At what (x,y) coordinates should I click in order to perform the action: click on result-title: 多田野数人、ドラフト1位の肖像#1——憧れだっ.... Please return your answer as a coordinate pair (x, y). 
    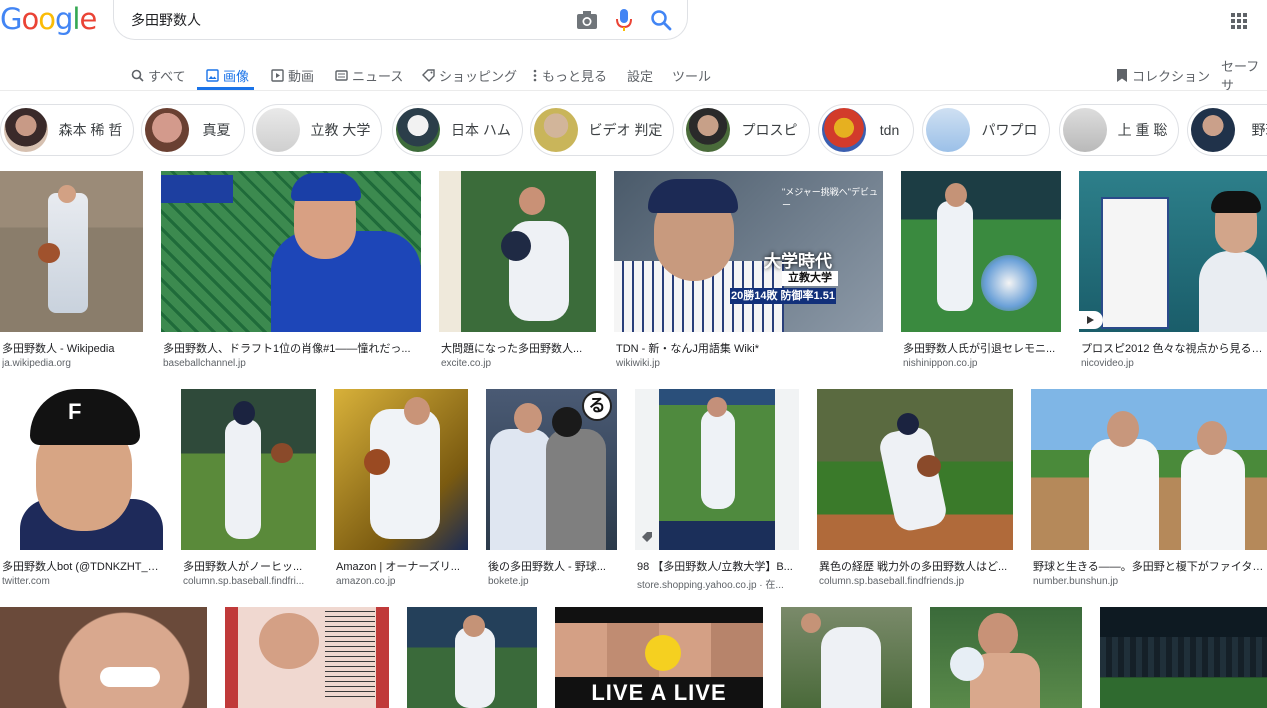
    Looking at the image, I should click on (287, 349).